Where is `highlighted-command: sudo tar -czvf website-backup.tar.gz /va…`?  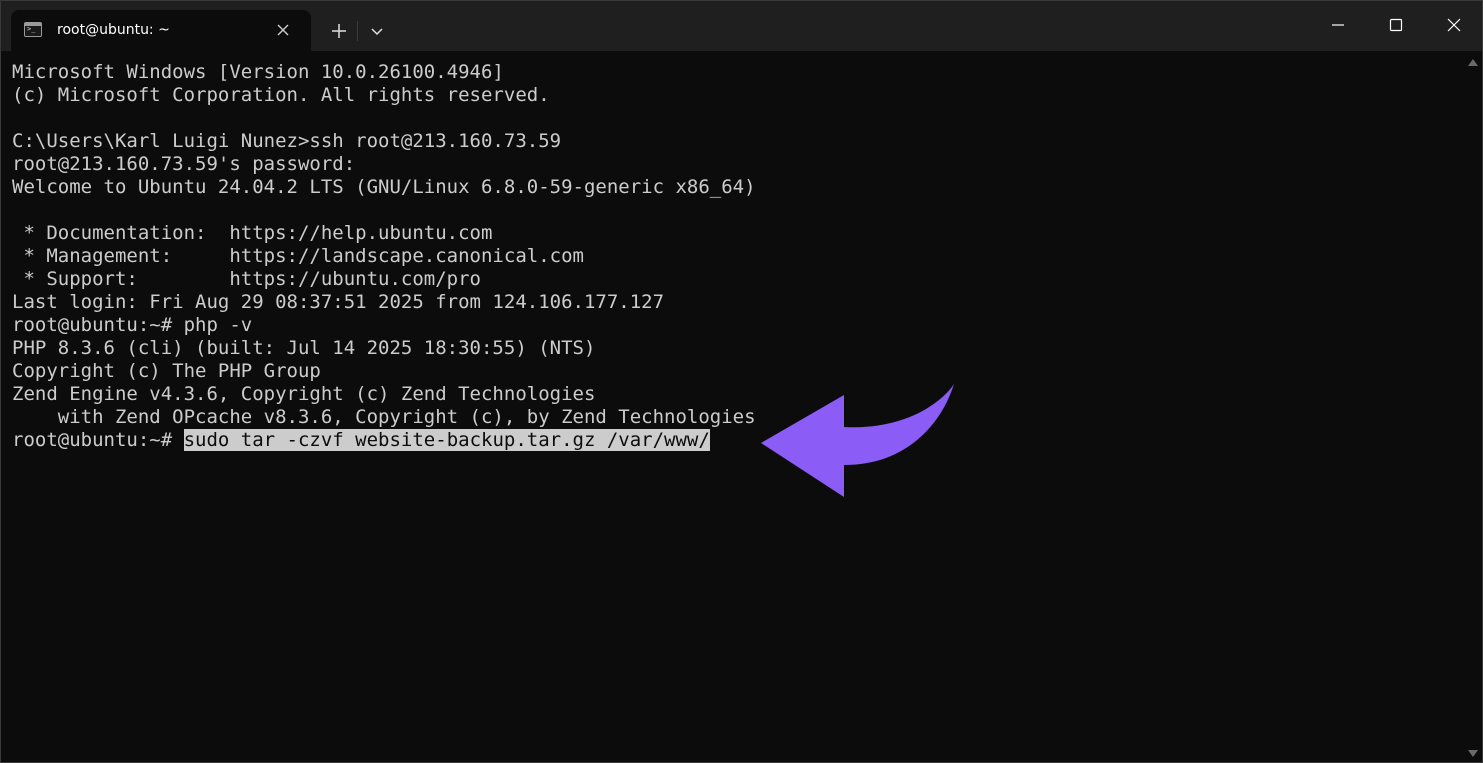
highlighted-command: sudo tar -czvf website-backup.tar.gz /va… is located at coordinates (446, 440).